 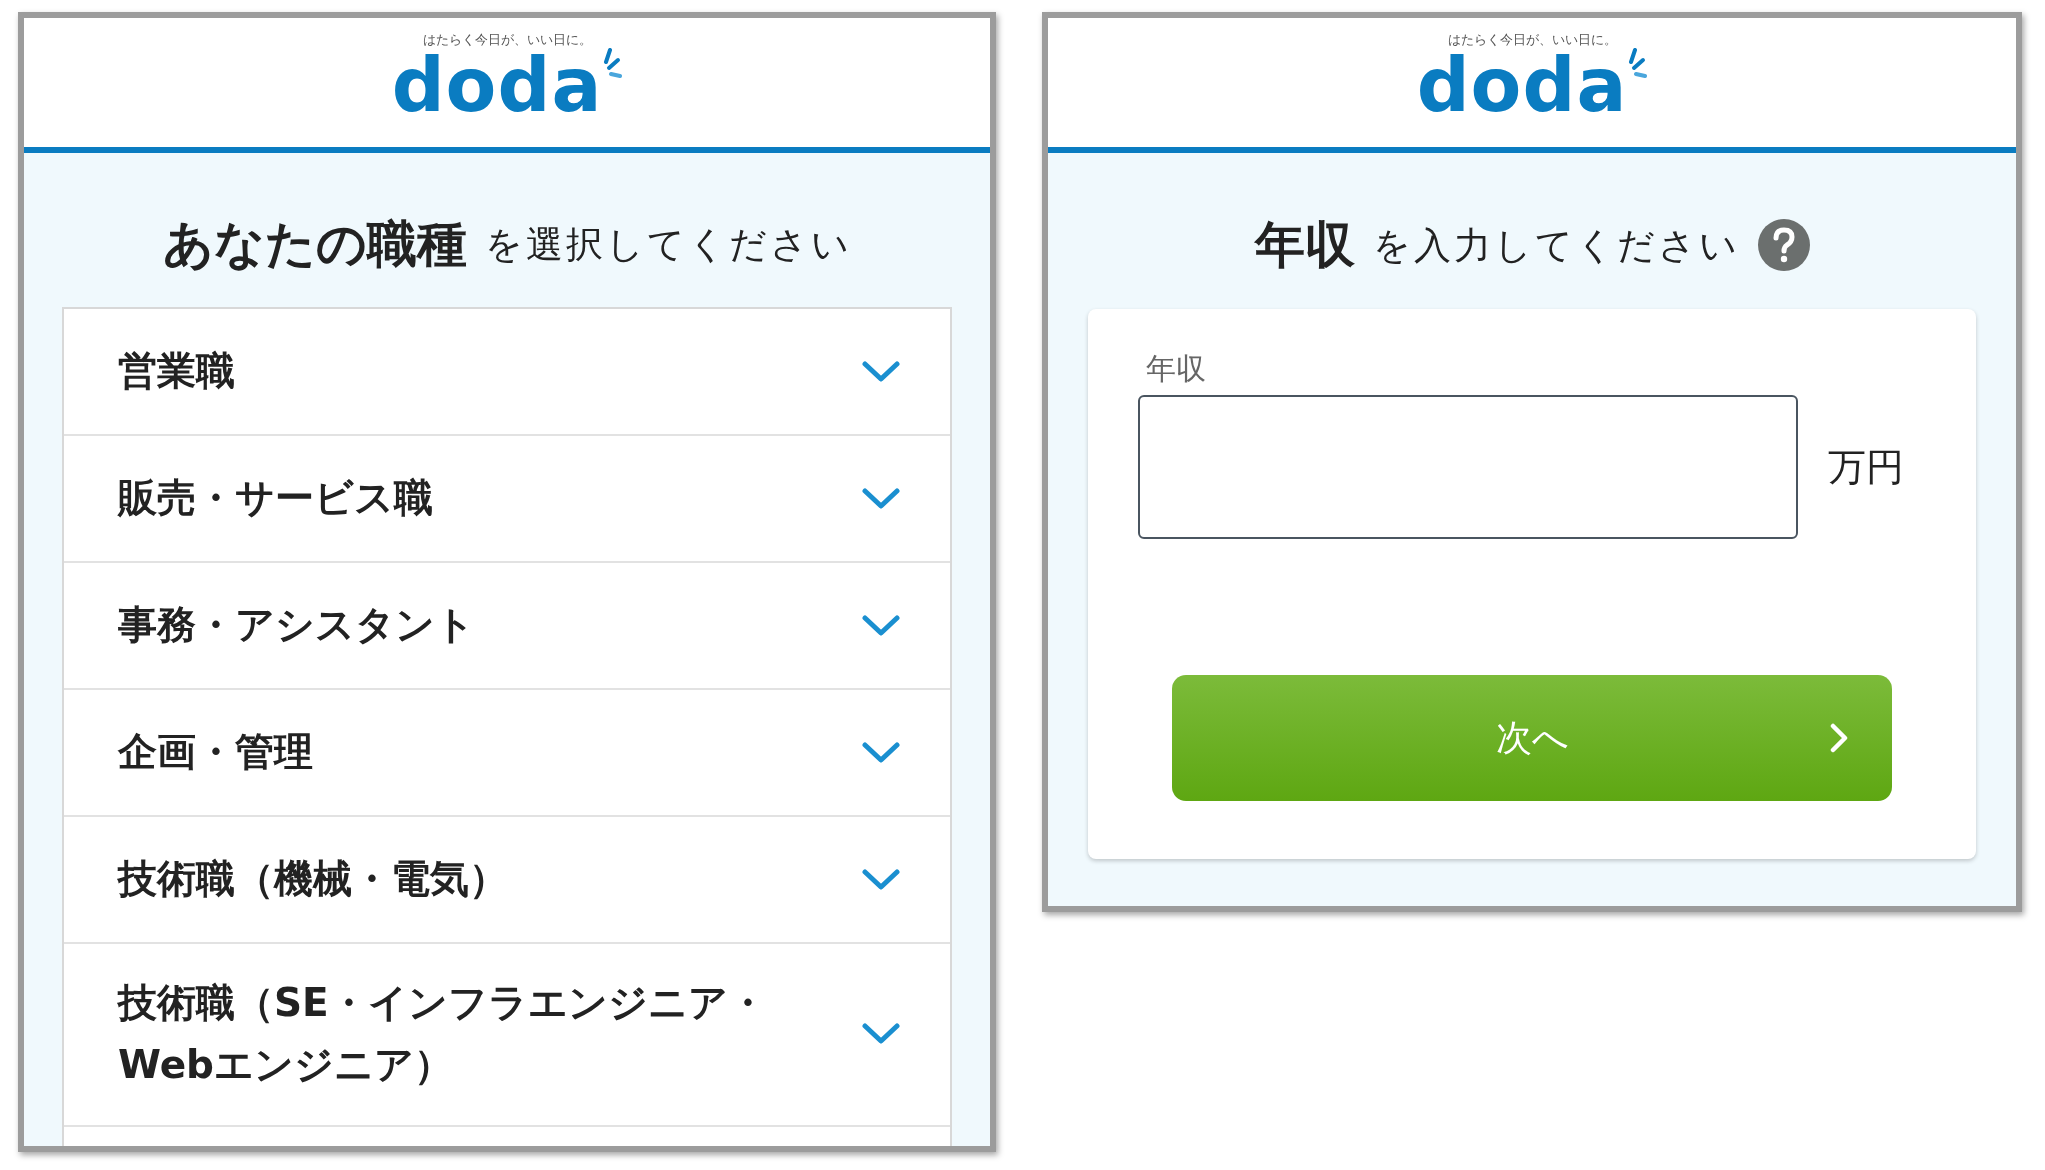 I want to click on job-category-row: 事務・アシスタント, so click(x=507, y=626).